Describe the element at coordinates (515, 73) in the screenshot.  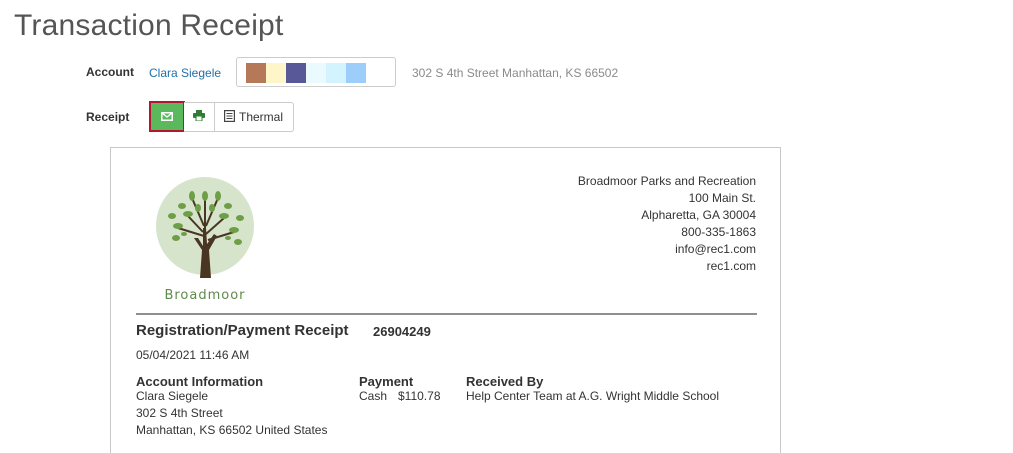
I see `account-address: 302 S 4th Street Manhattan, KS 66502` at that location.